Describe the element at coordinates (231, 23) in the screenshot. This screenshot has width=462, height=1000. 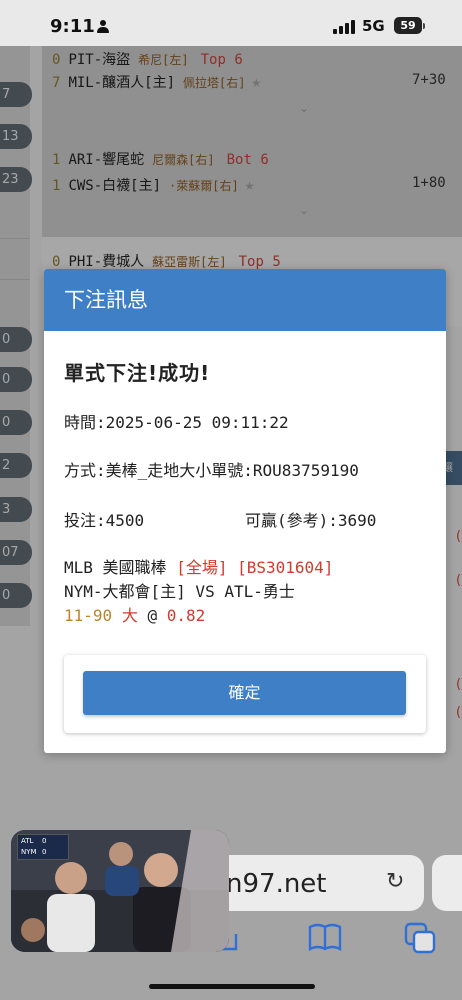
I see `status-bar: 9:11 5G 59` at that location.